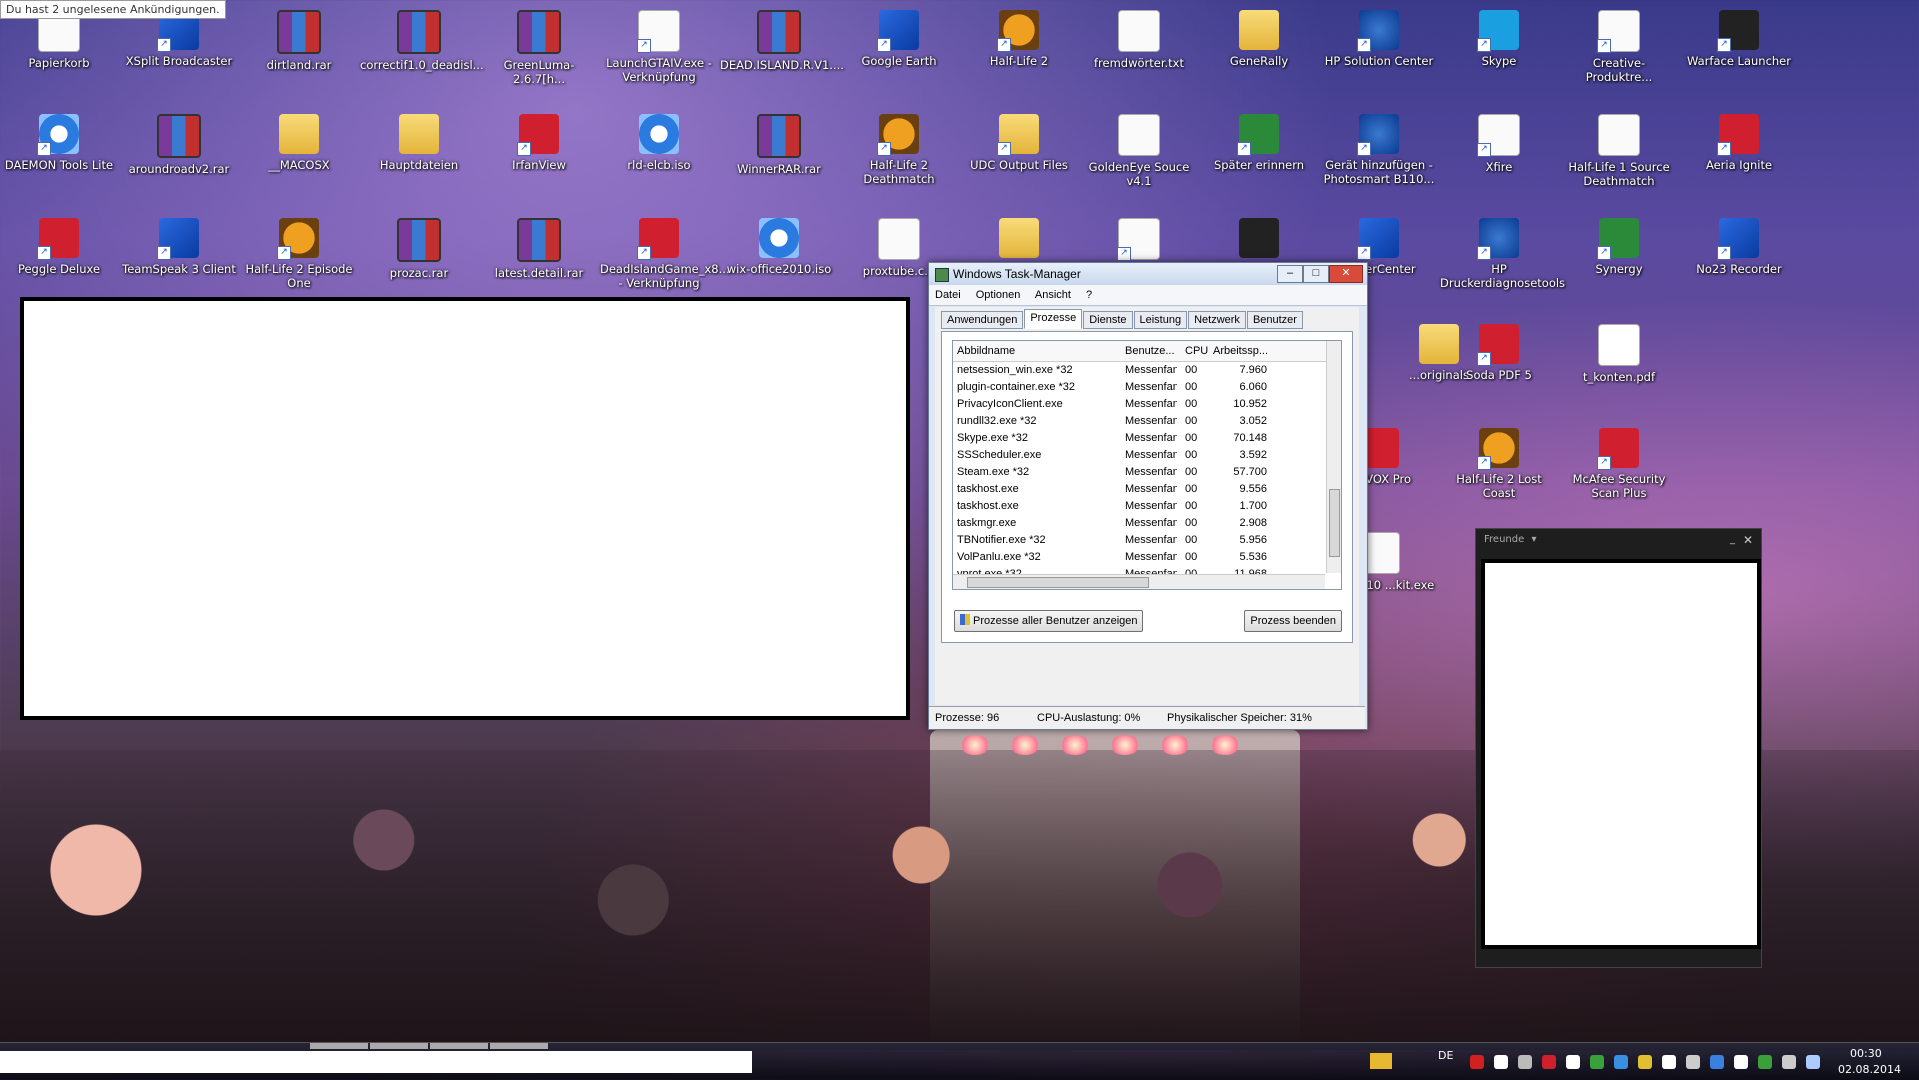 The height and width of the screenshot is (1080, 1919). Describe the element at coordinates (1732, 540) in the screenshot. I see `minimize-button: _` at that location.